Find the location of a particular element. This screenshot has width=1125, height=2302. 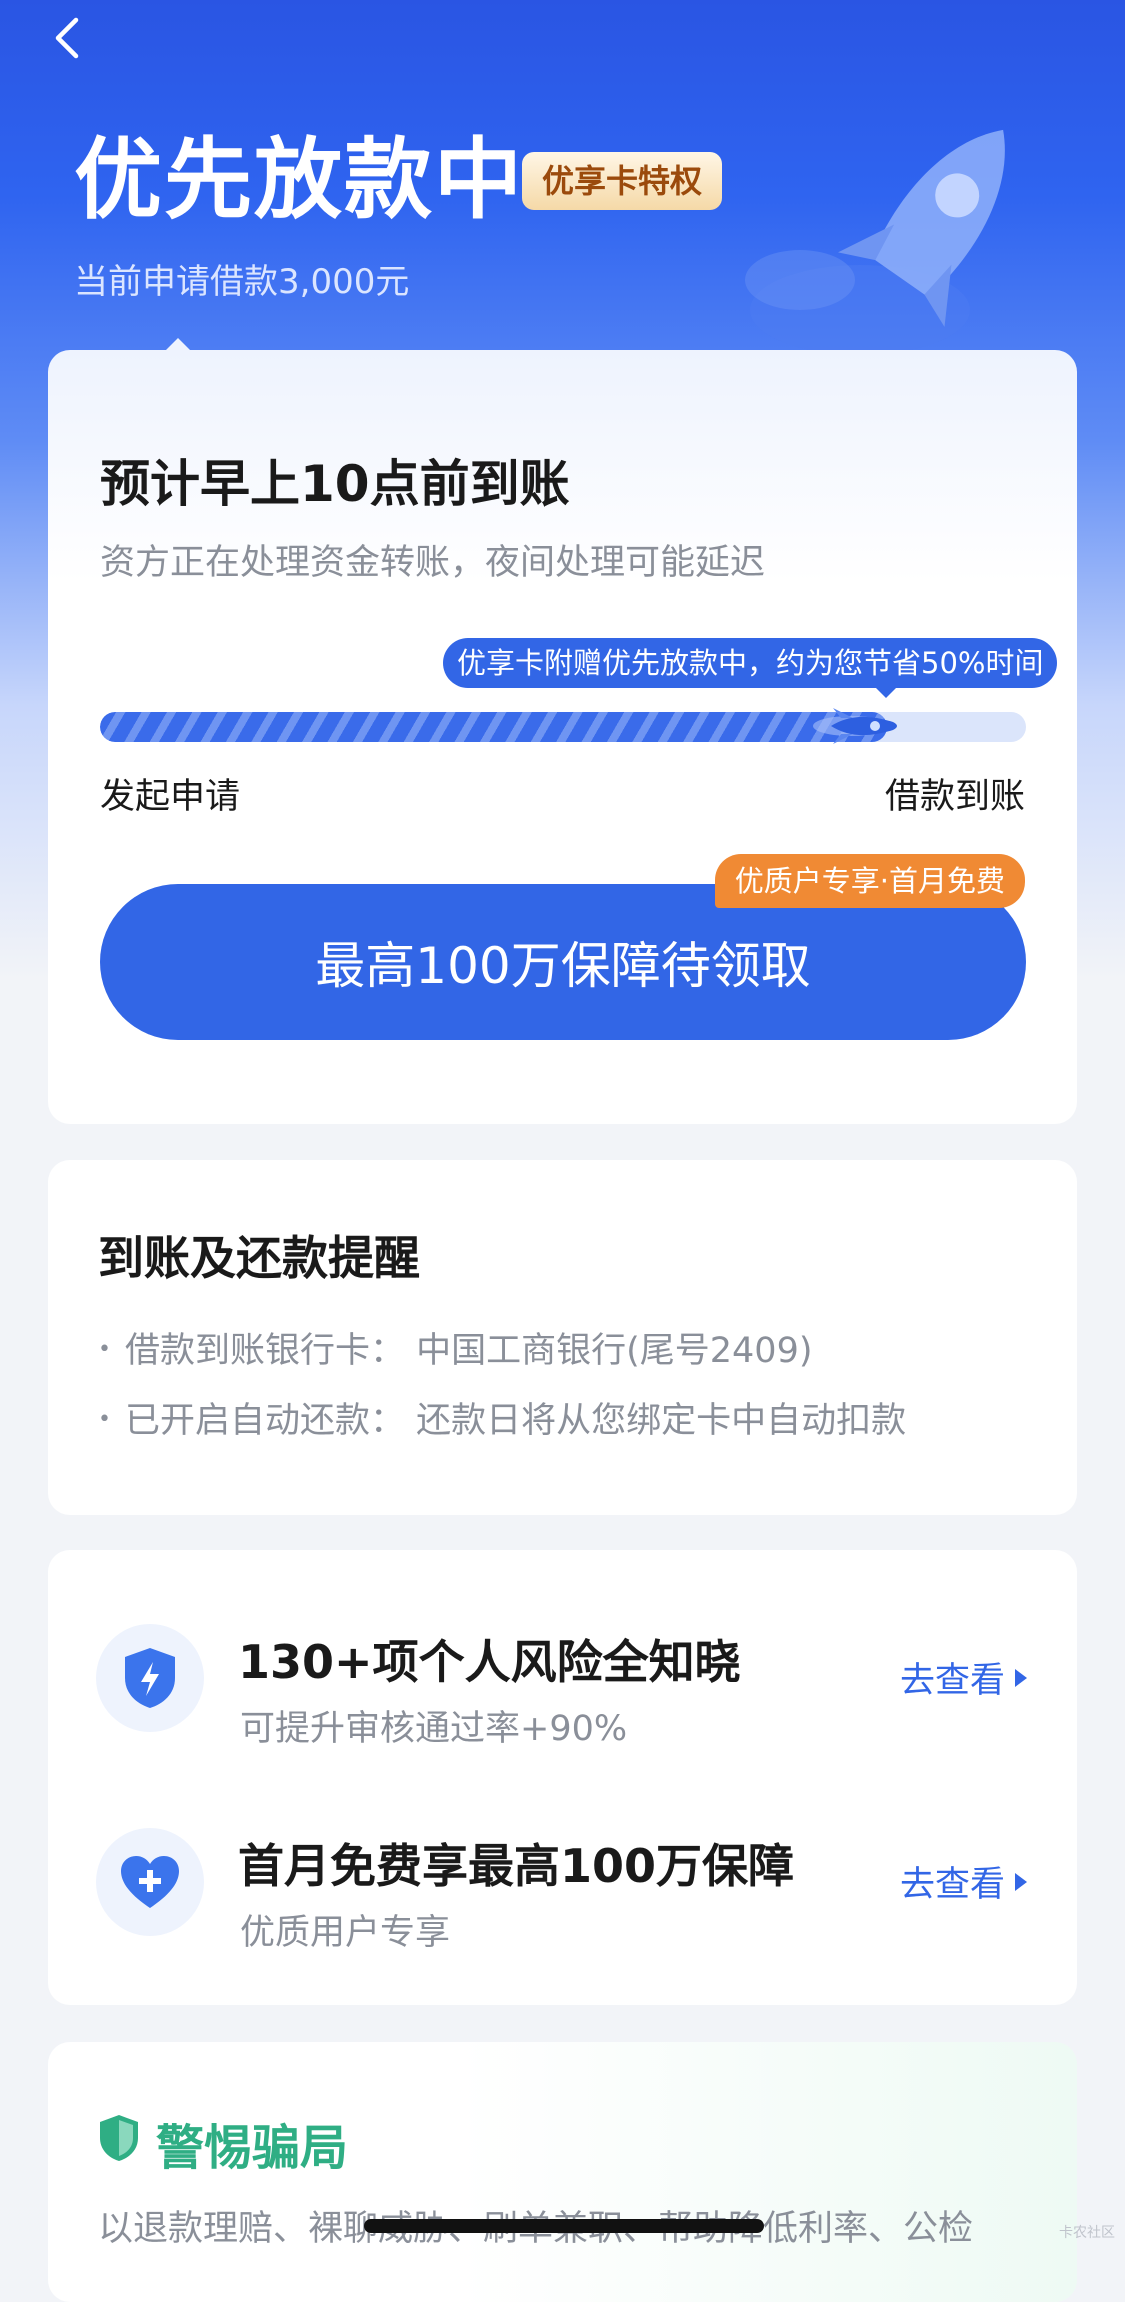

service-risk-report: 130+项个人风险全知晓 可提升审核通过率+90% 去查看 is located at coordinates (562, 1681).